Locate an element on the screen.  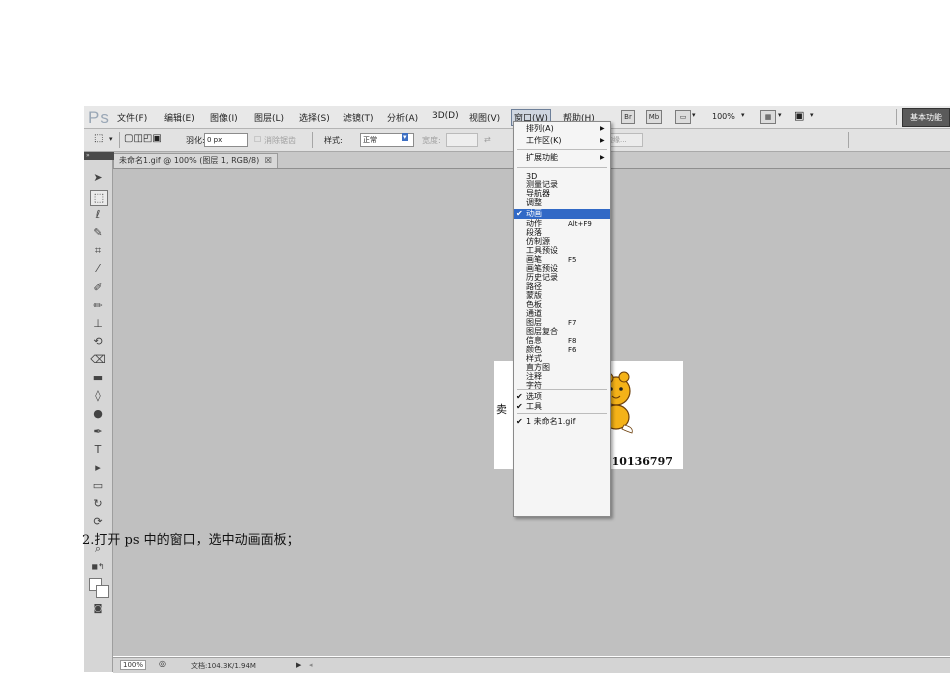
background-color-swatch is located at coordinates (102, 591).